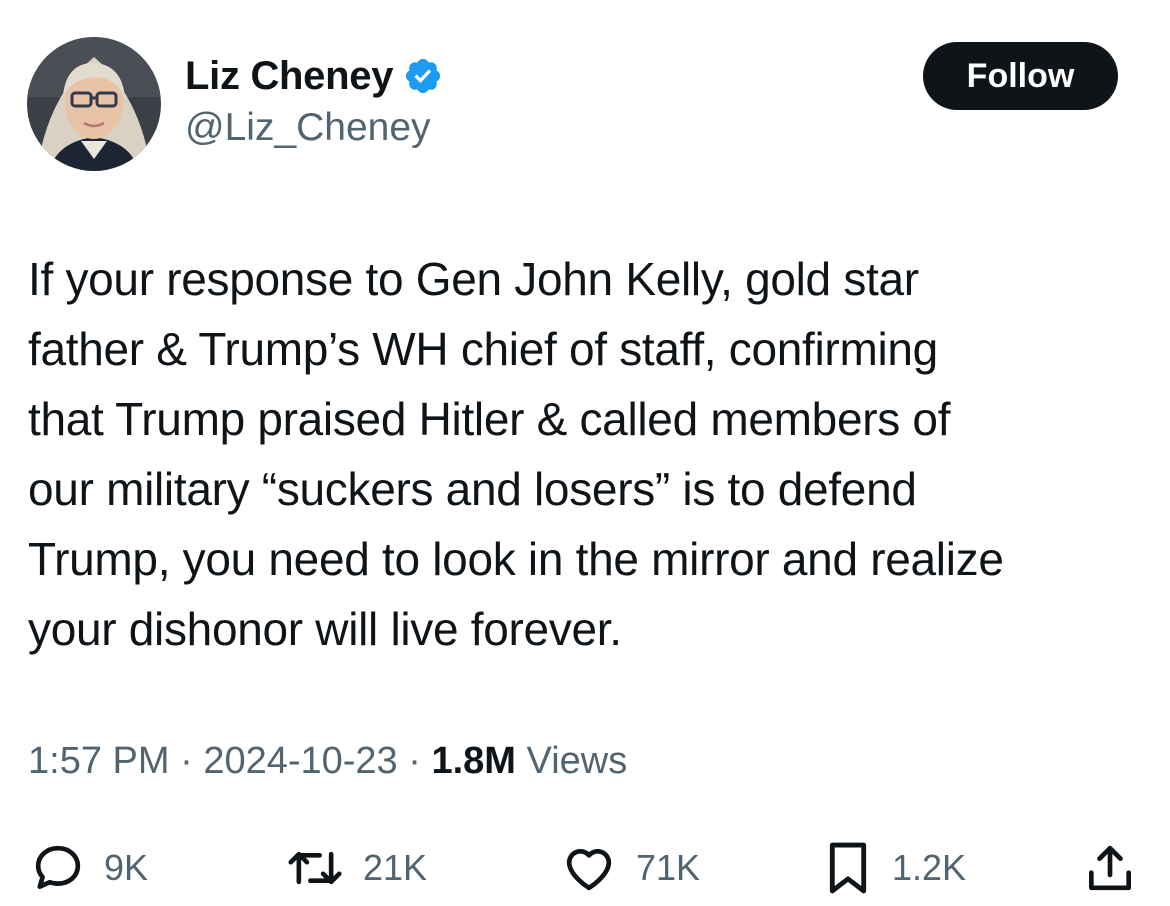  What do you see at coordinates (630, 868) in the screenshot?
I see `like-button: 71K` at bounding box center [630, 868].